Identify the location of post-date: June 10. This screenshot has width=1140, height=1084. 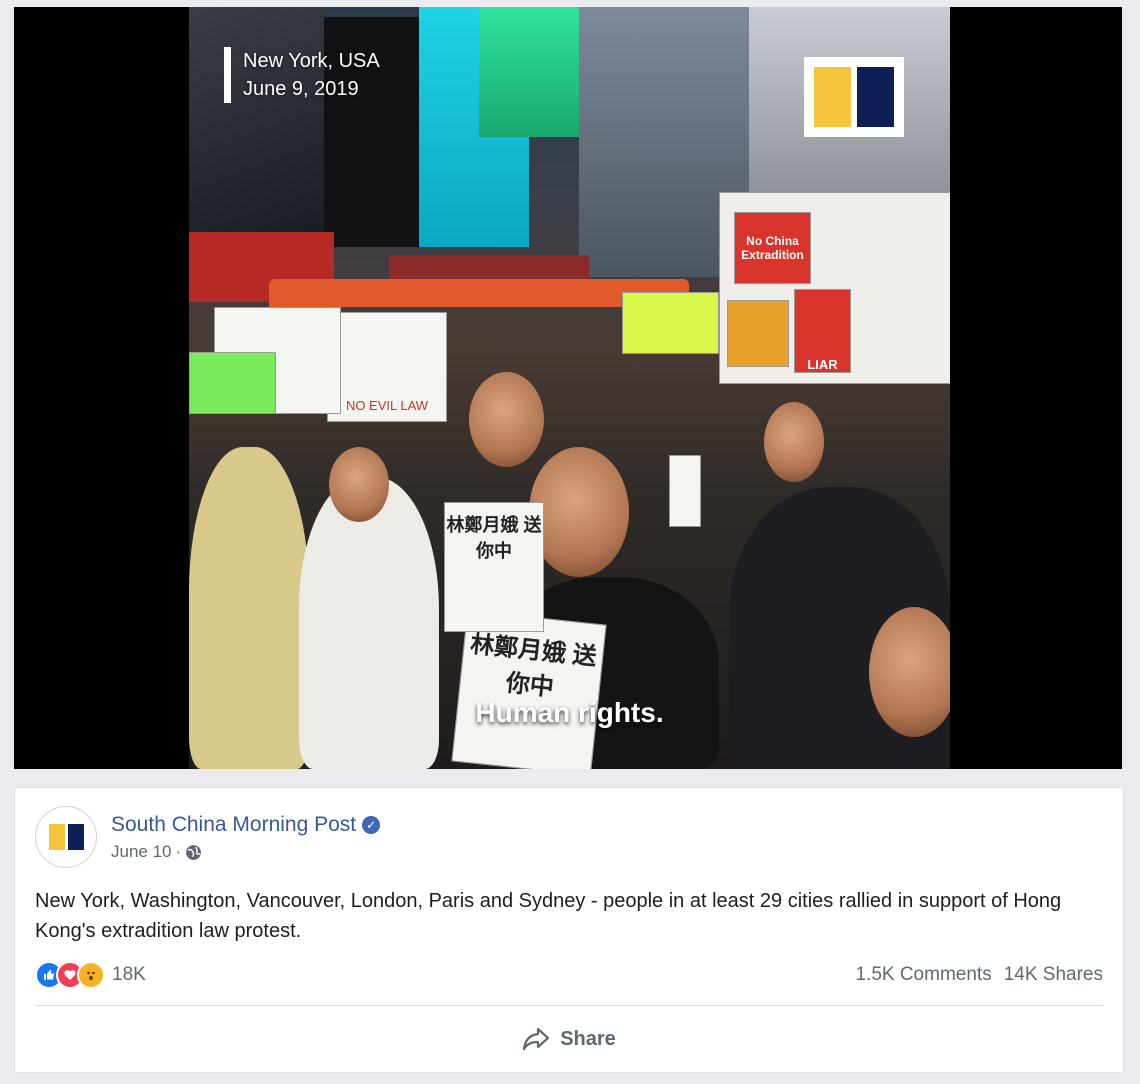
(141, 852).